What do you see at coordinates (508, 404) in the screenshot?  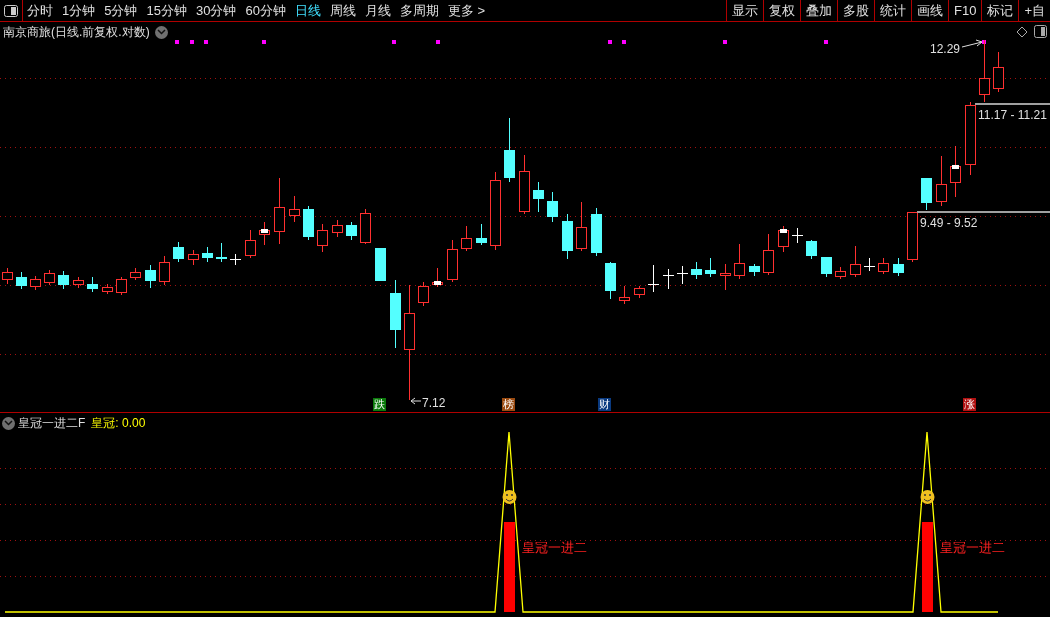 I see `event-marker: 榜` at bounding box center [508, 404].